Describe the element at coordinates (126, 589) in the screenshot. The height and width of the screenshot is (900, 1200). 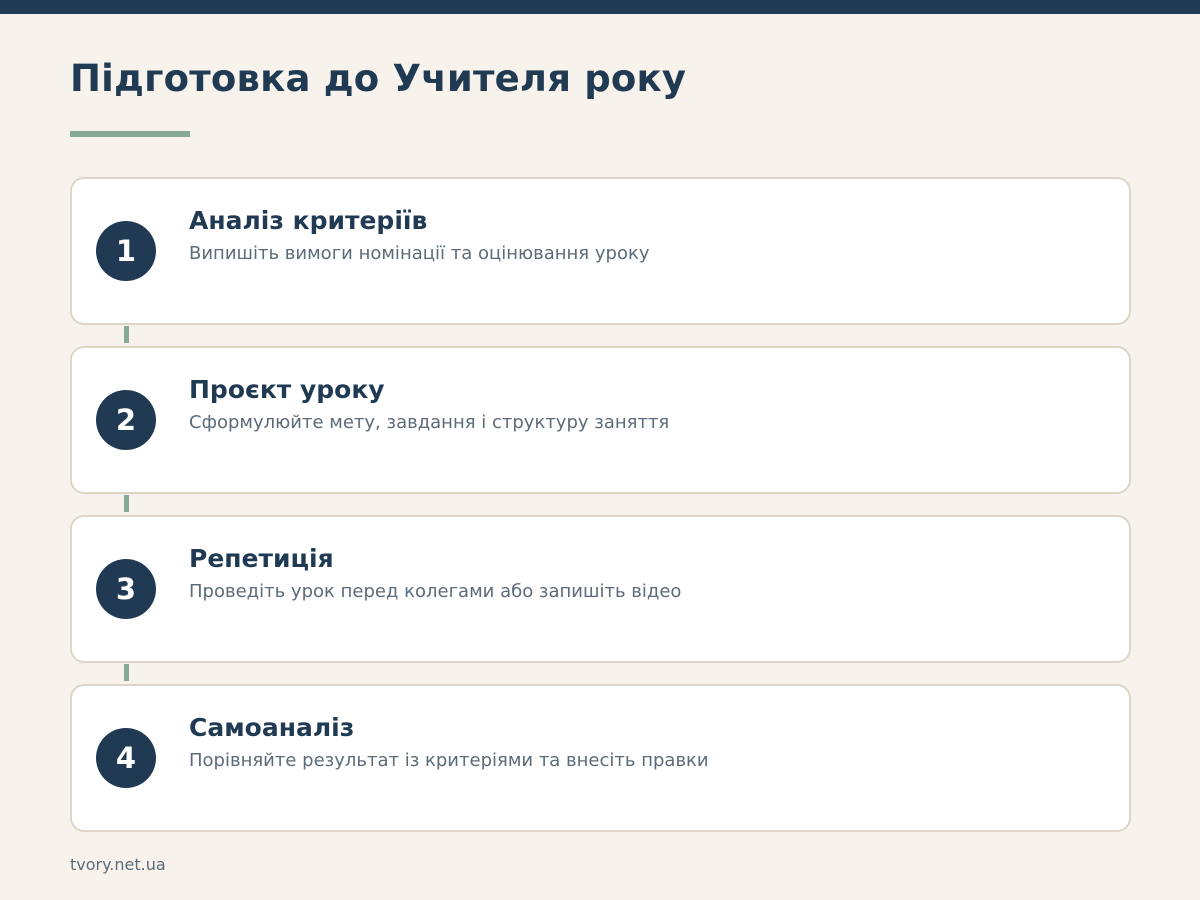
I see `step-number-badge: 3` at that location.